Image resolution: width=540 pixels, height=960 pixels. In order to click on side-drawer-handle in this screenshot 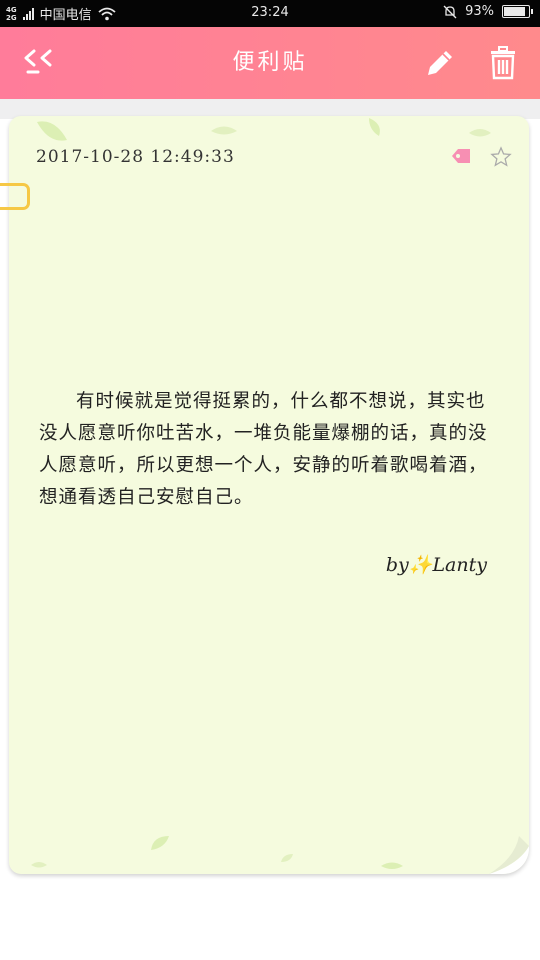, I will do `click(15, 196)`.